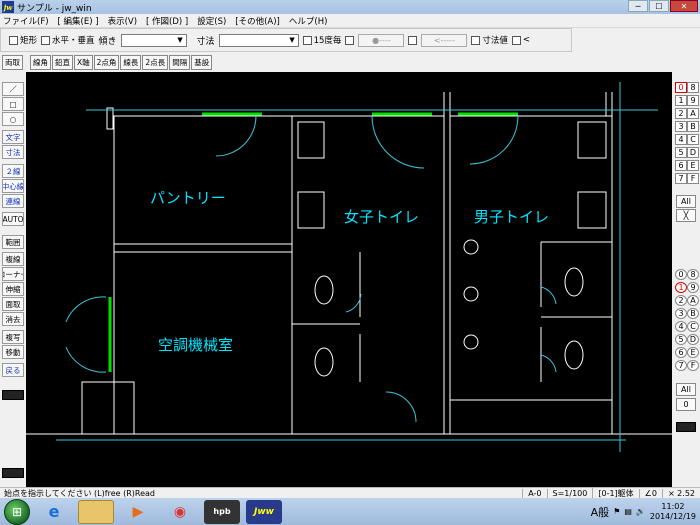 The image size is (700, 525). What do you see at coordinates (413, 40) in the screenshot?
I see `arrow-mode-checkbox` at bounding box center [413, 40].